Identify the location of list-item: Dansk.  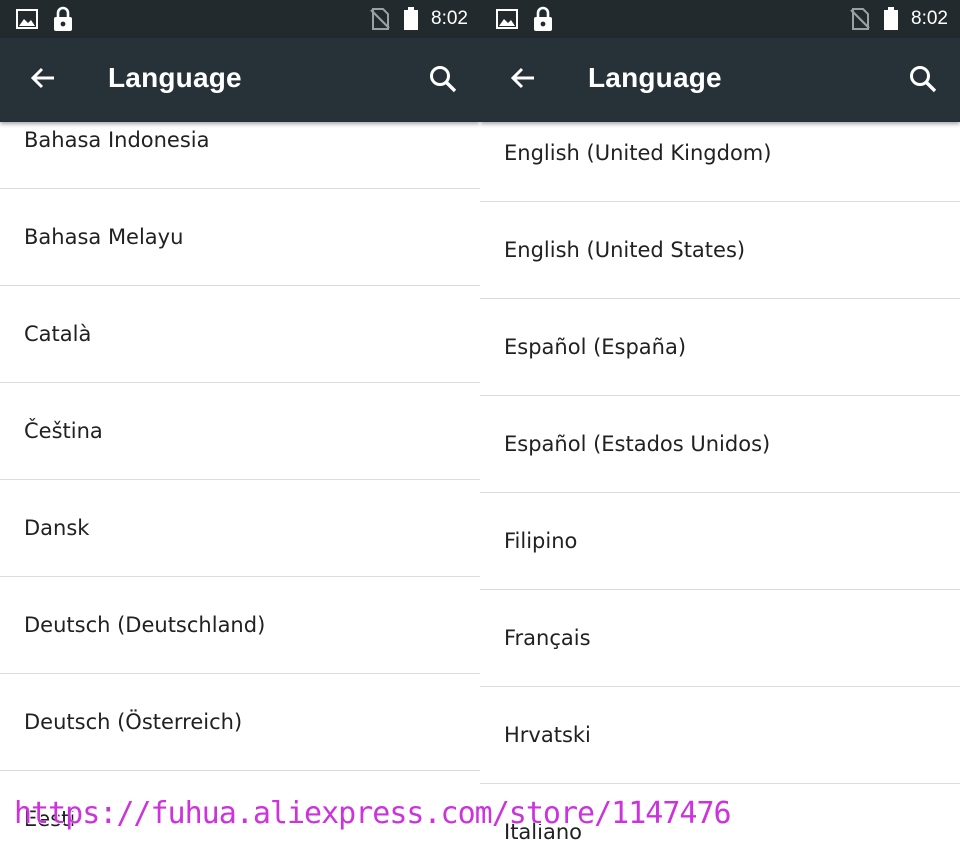
(240, 528).